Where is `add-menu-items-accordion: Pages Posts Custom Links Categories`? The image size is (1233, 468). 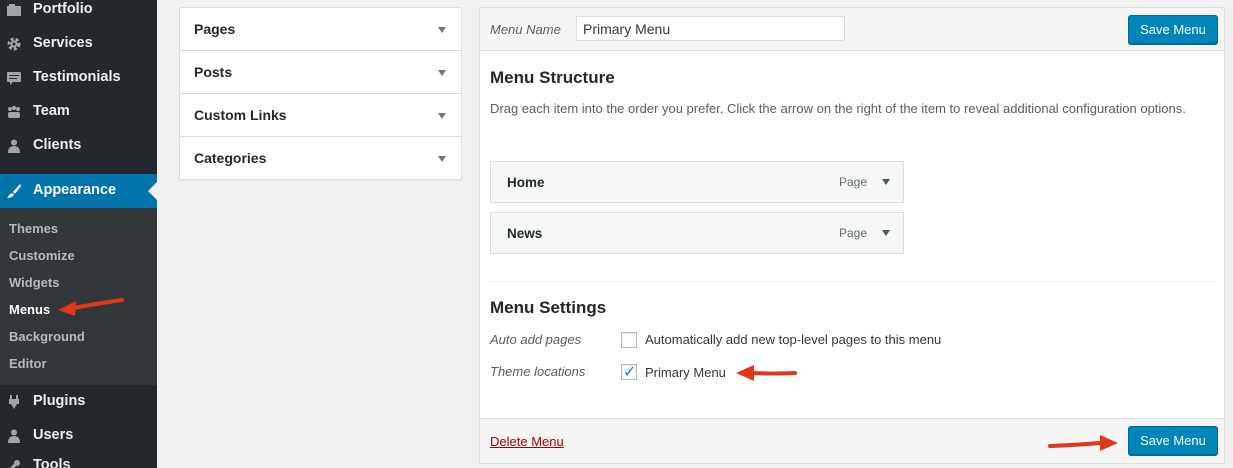 add-menu-items-accordion: Pages Posts Custom Links Categories is located at coordinates (320, 93).